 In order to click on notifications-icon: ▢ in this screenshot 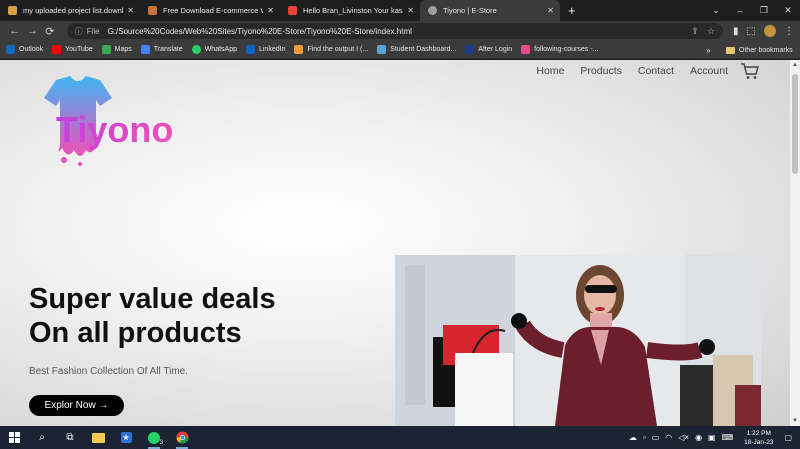, I will do `click(788, 437)`.